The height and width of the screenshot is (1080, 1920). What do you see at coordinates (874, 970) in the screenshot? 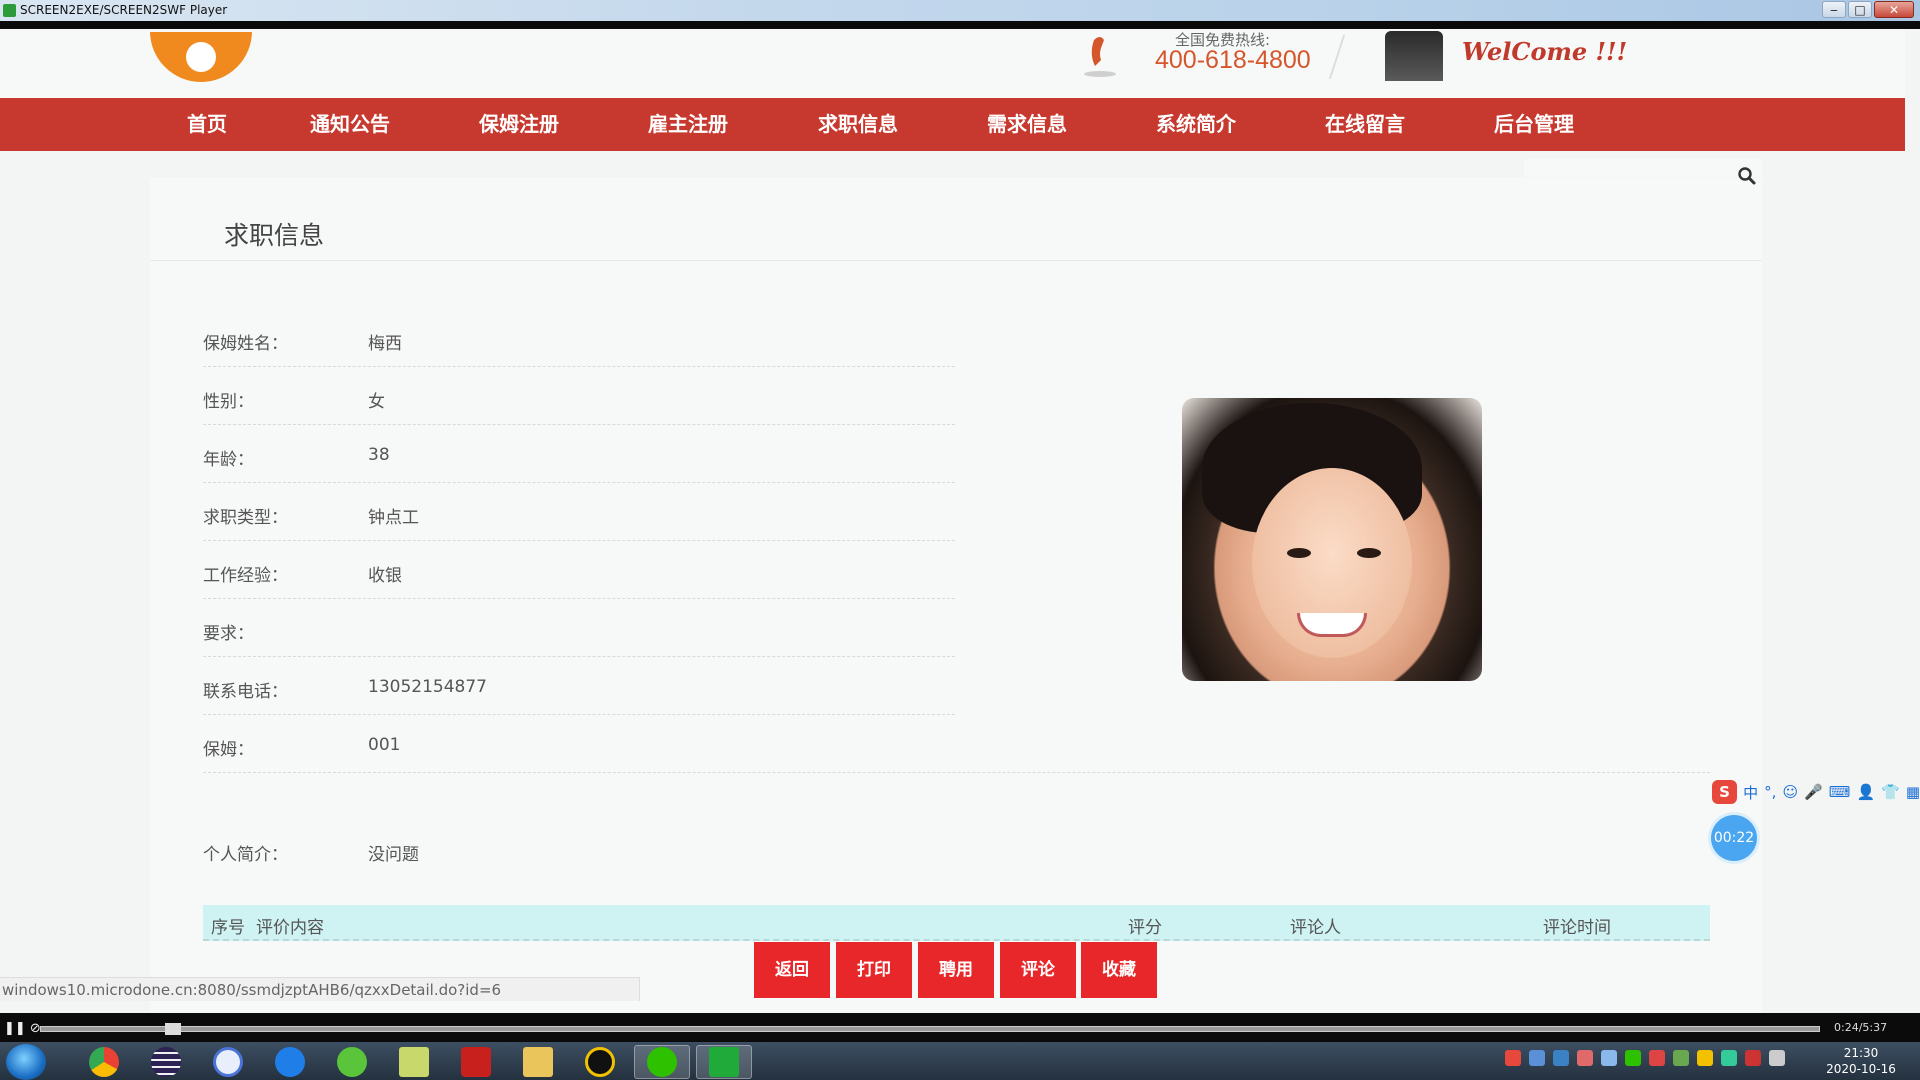
I see `print-button: 打印` at bounding box center [874, 970].